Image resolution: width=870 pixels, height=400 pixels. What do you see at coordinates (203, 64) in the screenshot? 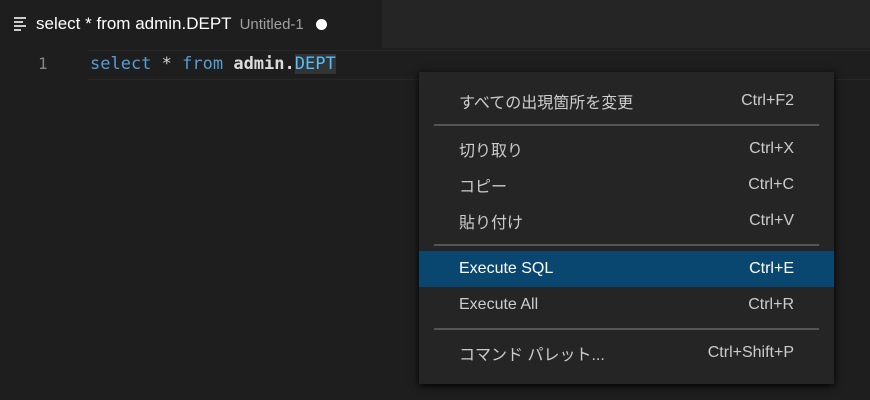
I see `token-from: from` at bounding box center [203, 64].